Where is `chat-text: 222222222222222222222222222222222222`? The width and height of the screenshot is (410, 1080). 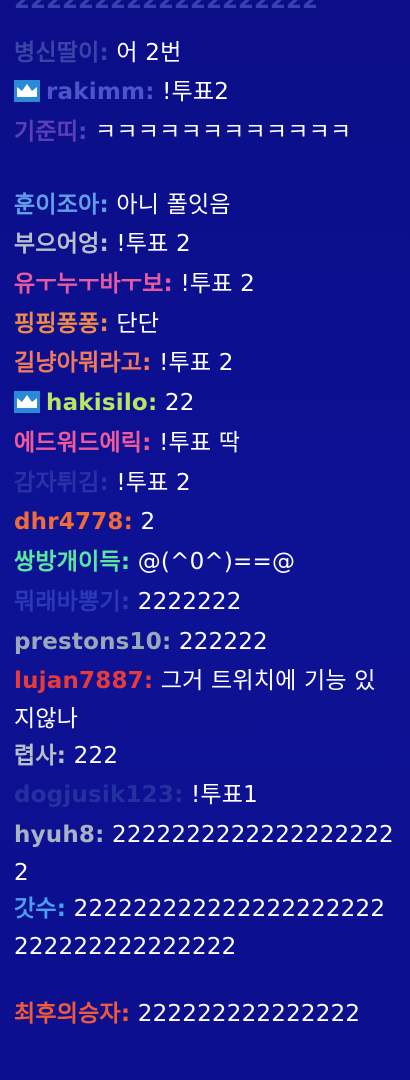
chat-text: 222222222222222222222222222222222222 is located at coordinates (200, 928).